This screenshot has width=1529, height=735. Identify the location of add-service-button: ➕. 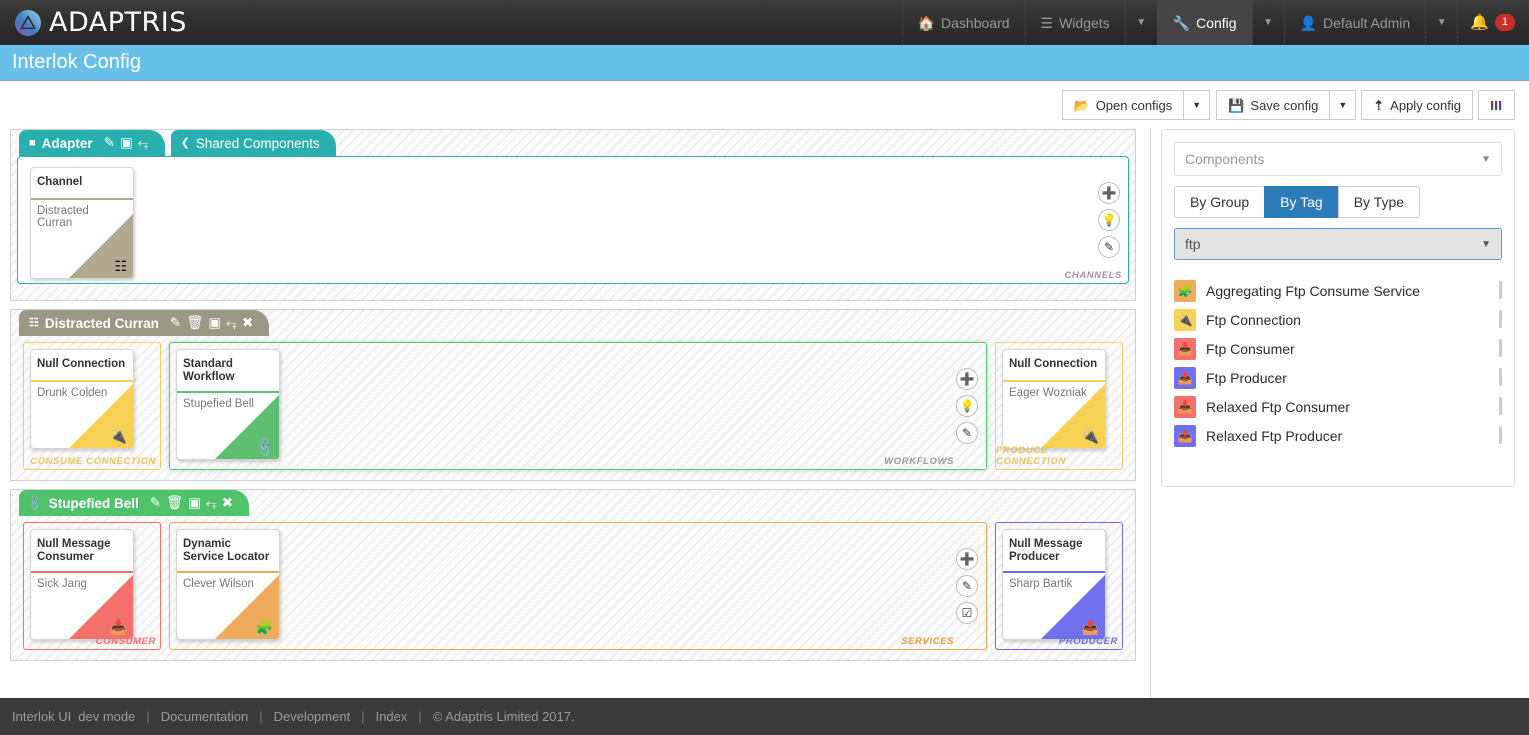
(967, 559).